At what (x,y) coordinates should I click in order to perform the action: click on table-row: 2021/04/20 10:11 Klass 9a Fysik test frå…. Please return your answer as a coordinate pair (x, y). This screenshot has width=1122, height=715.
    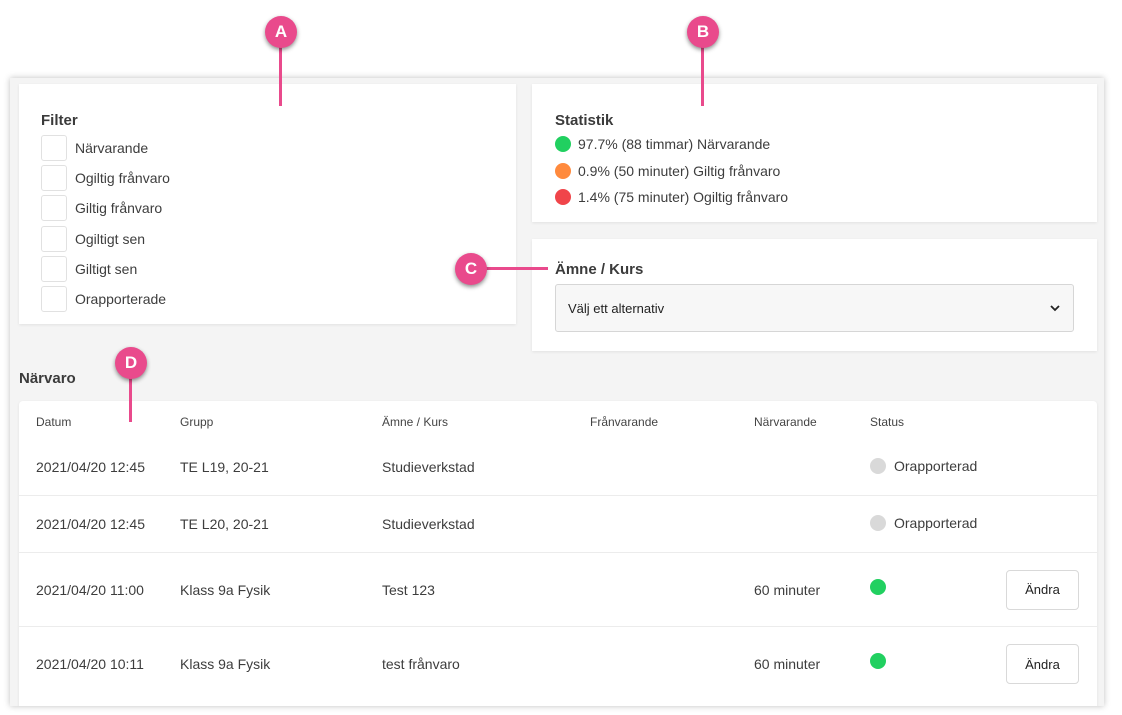
    Looking at the image, I should click on (558, 664).